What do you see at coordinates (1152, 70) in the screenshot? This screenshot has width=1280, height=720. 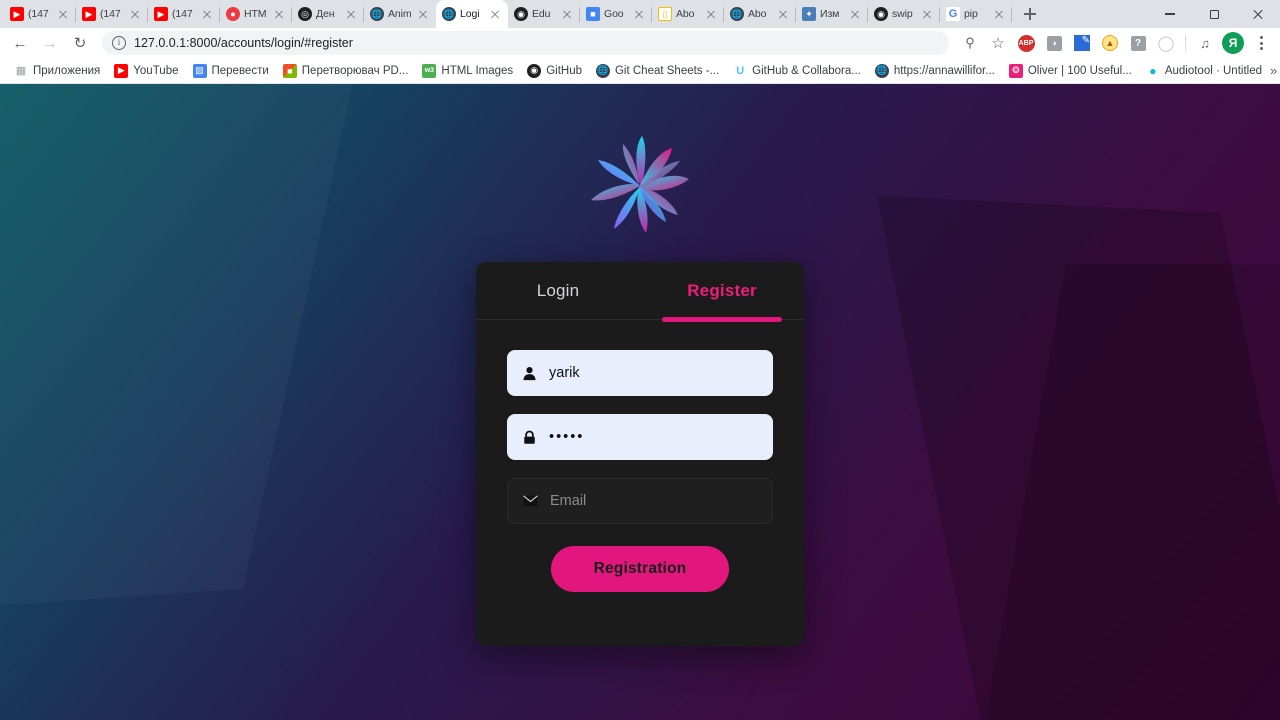 I see `audiotool-icon: ●` at bounding box center [1152, 70].